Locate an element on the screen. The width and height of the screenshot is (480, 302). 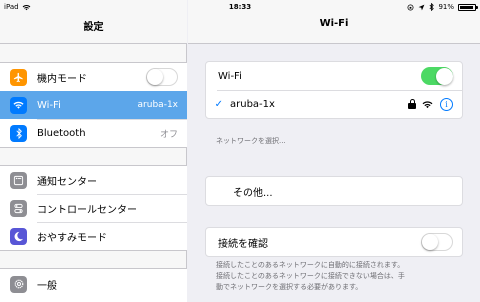
sidebar-item-value: オフ is located at coordinates (168, 134).